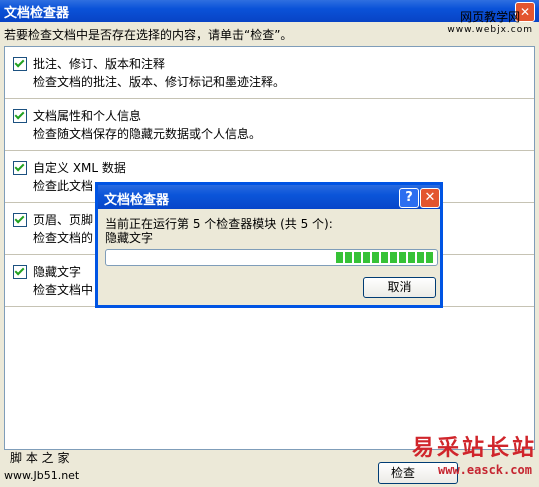 The height and width of the screenshot is (487, 539). I want to click on instruction-text: 若要检查文档中是否存在选择的内容，请单击“检查”。, so click(148, 35).